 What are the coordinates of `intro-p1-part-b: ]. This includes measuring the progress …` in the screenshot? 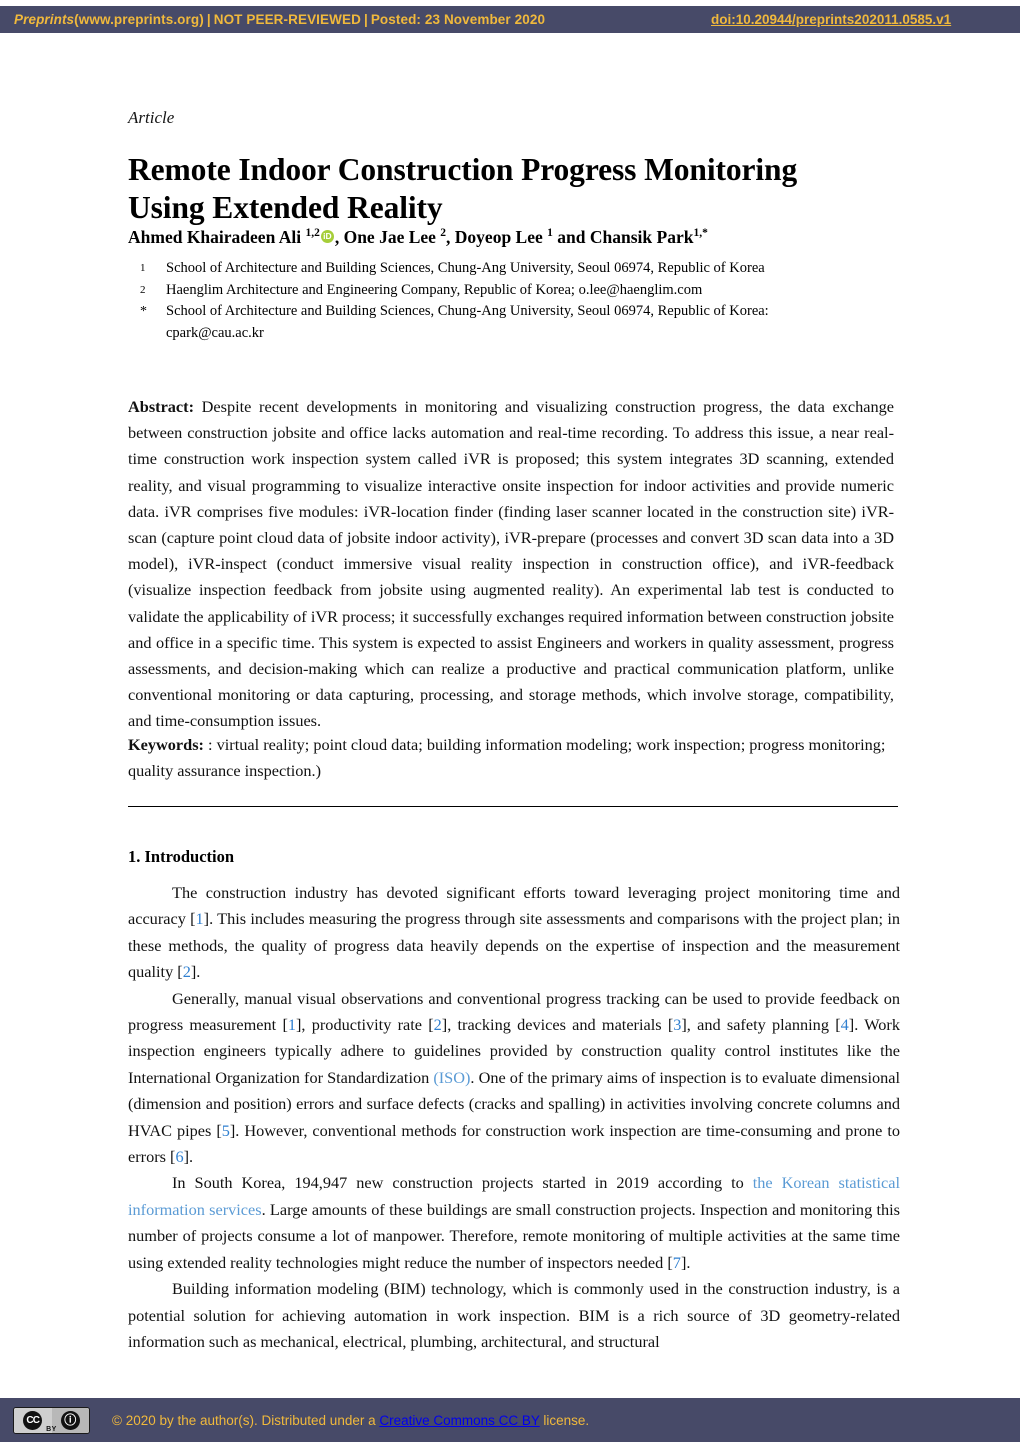 It's located at (514, 945).